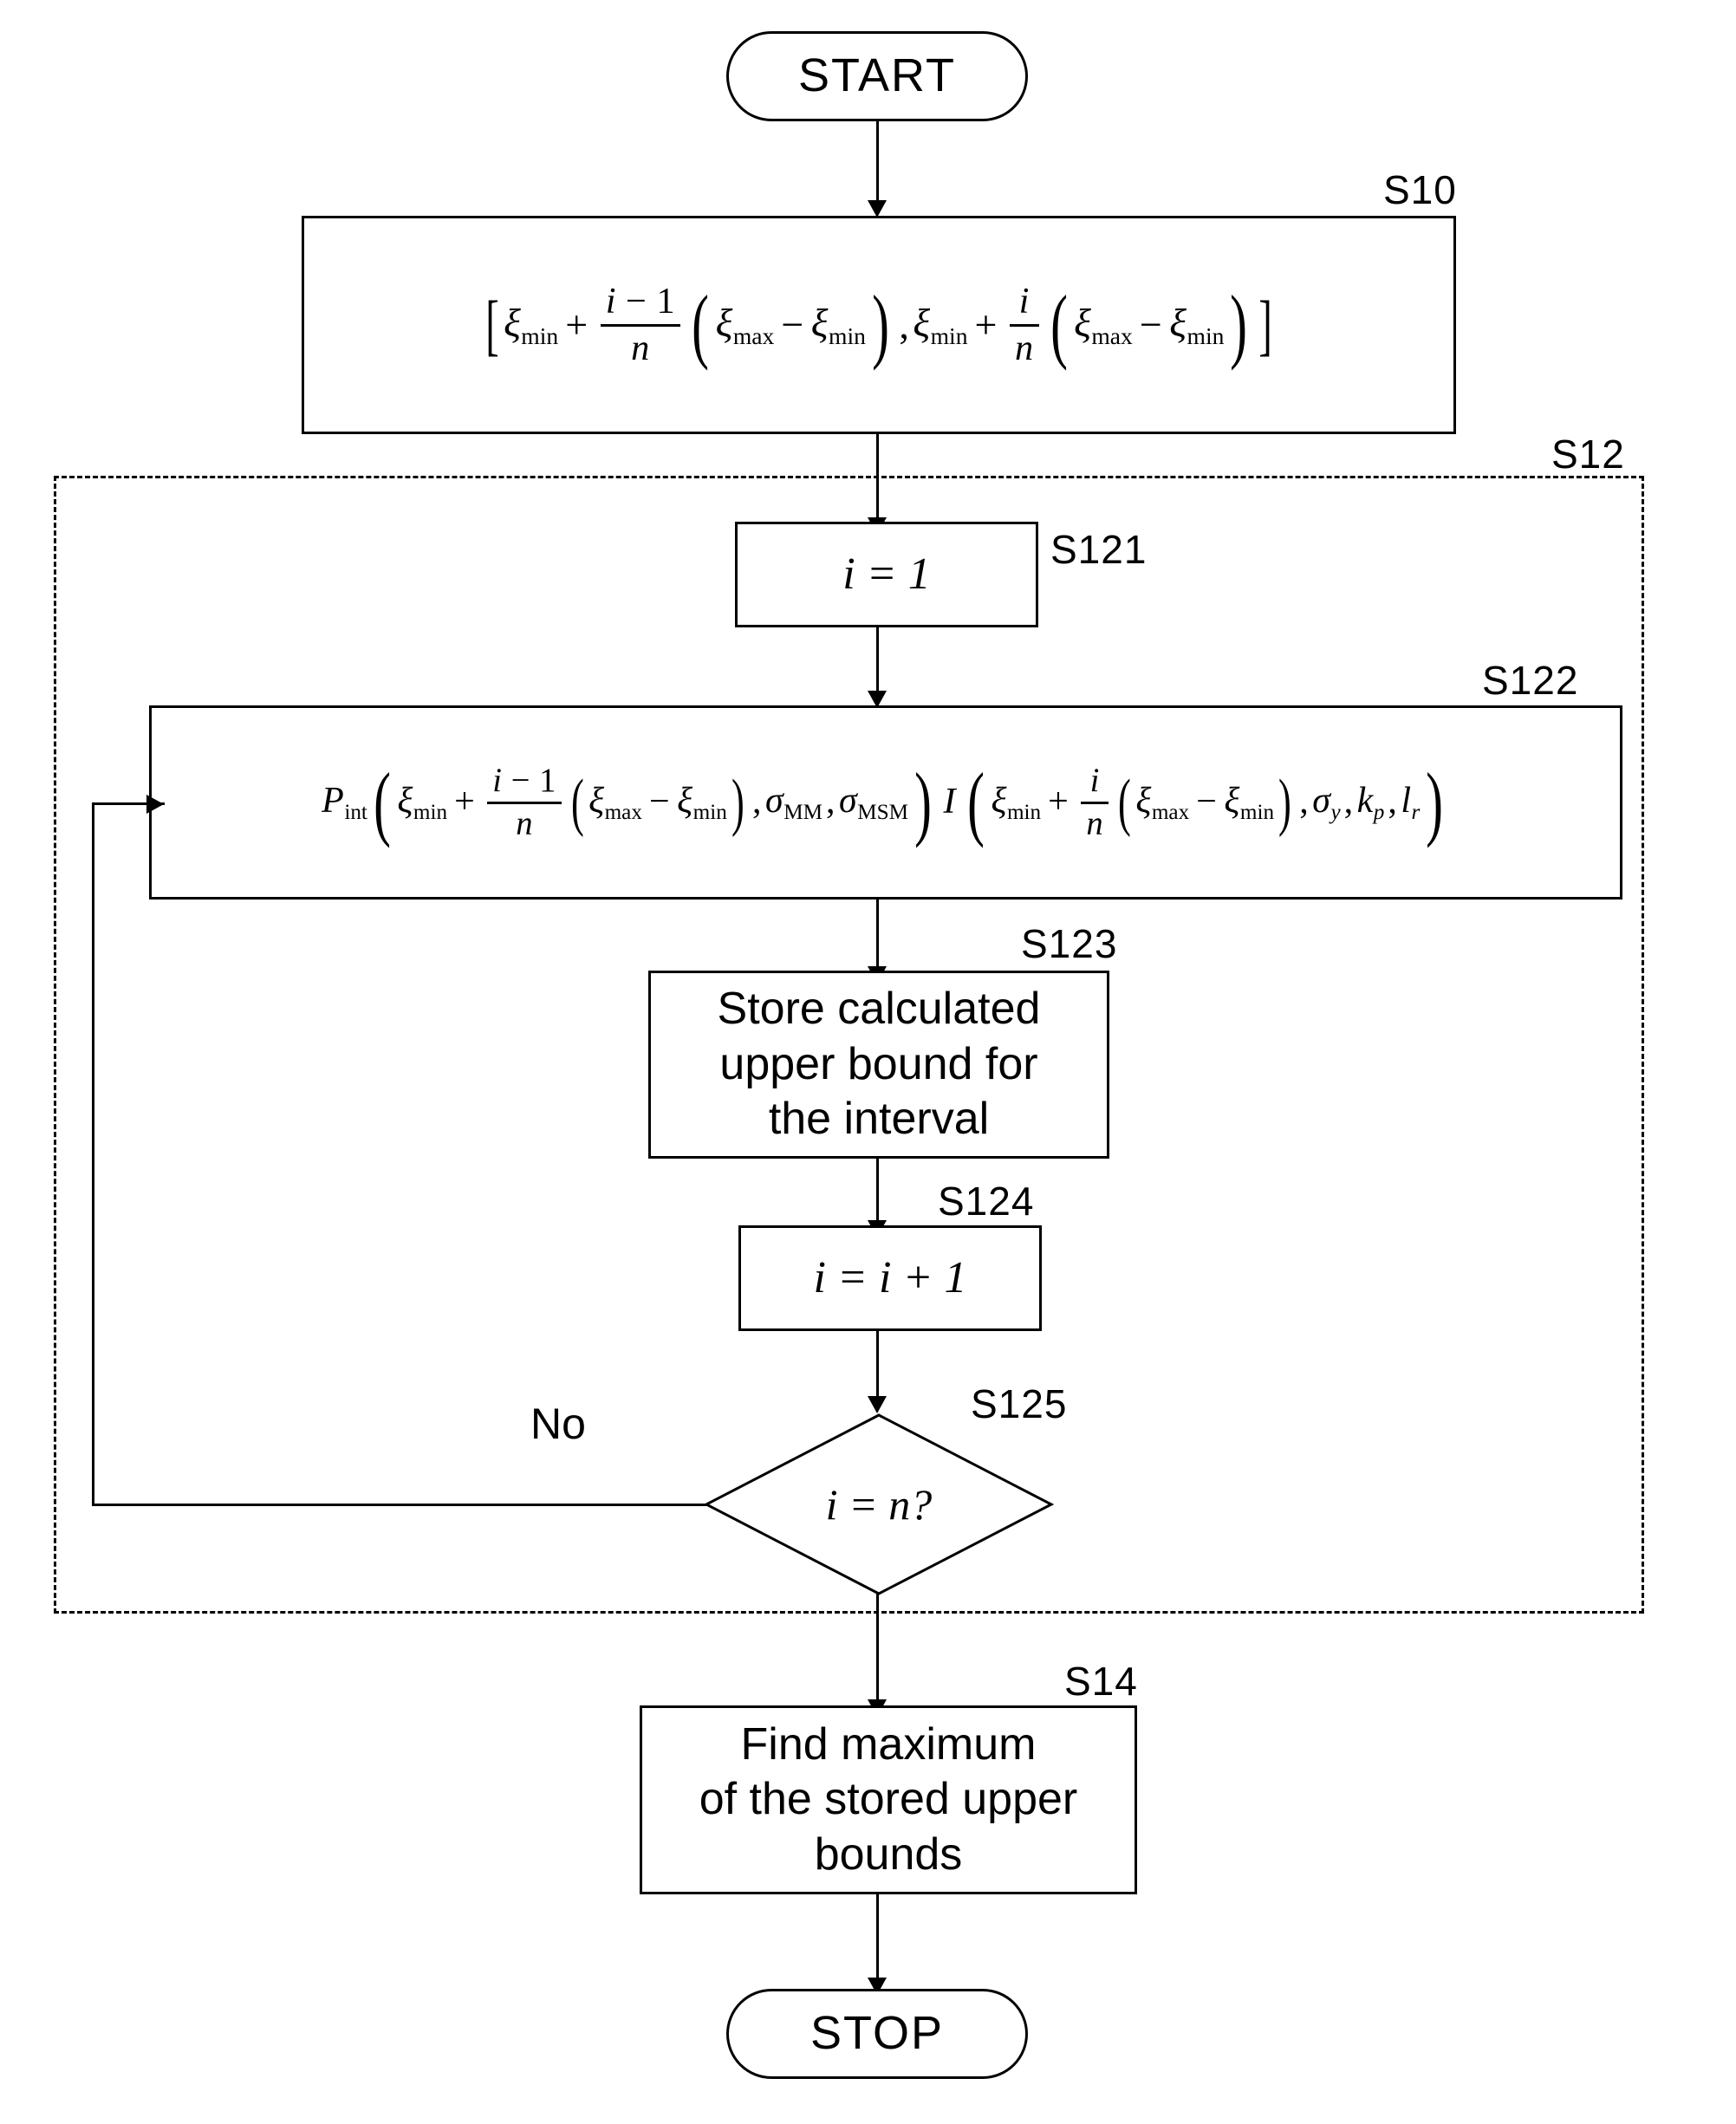 The image size is (1736, 2124). Describe the element at coordinates (1099, 550) in the screenshot. I see `step-label-s121: S121` at that location.